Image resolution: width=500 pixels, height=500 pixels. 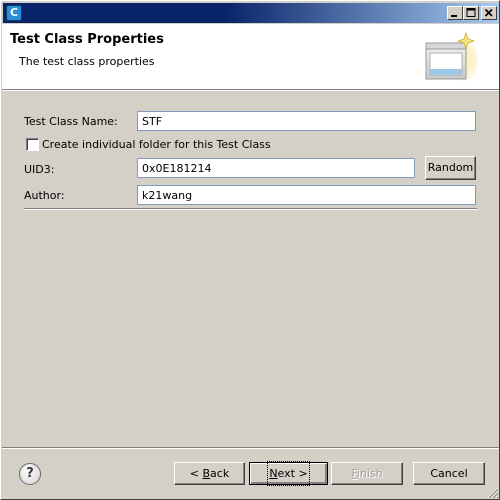 What do you see at coordinates (30, 474) in the screenshot?
I see `help-icon: ?` at bounding box center [30, 474].